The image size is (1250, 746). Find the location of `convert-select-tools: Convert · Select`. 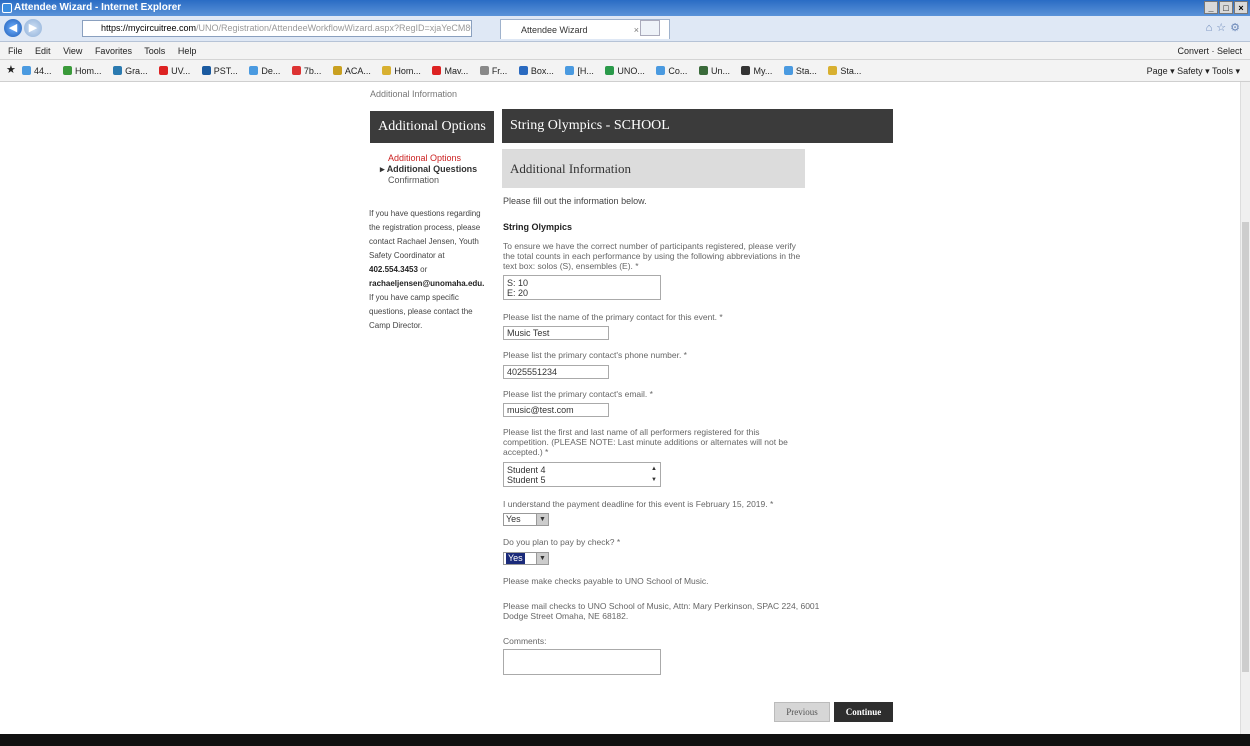

convert-select-tools: Convert · Select is located at coordinates (1209, 51).